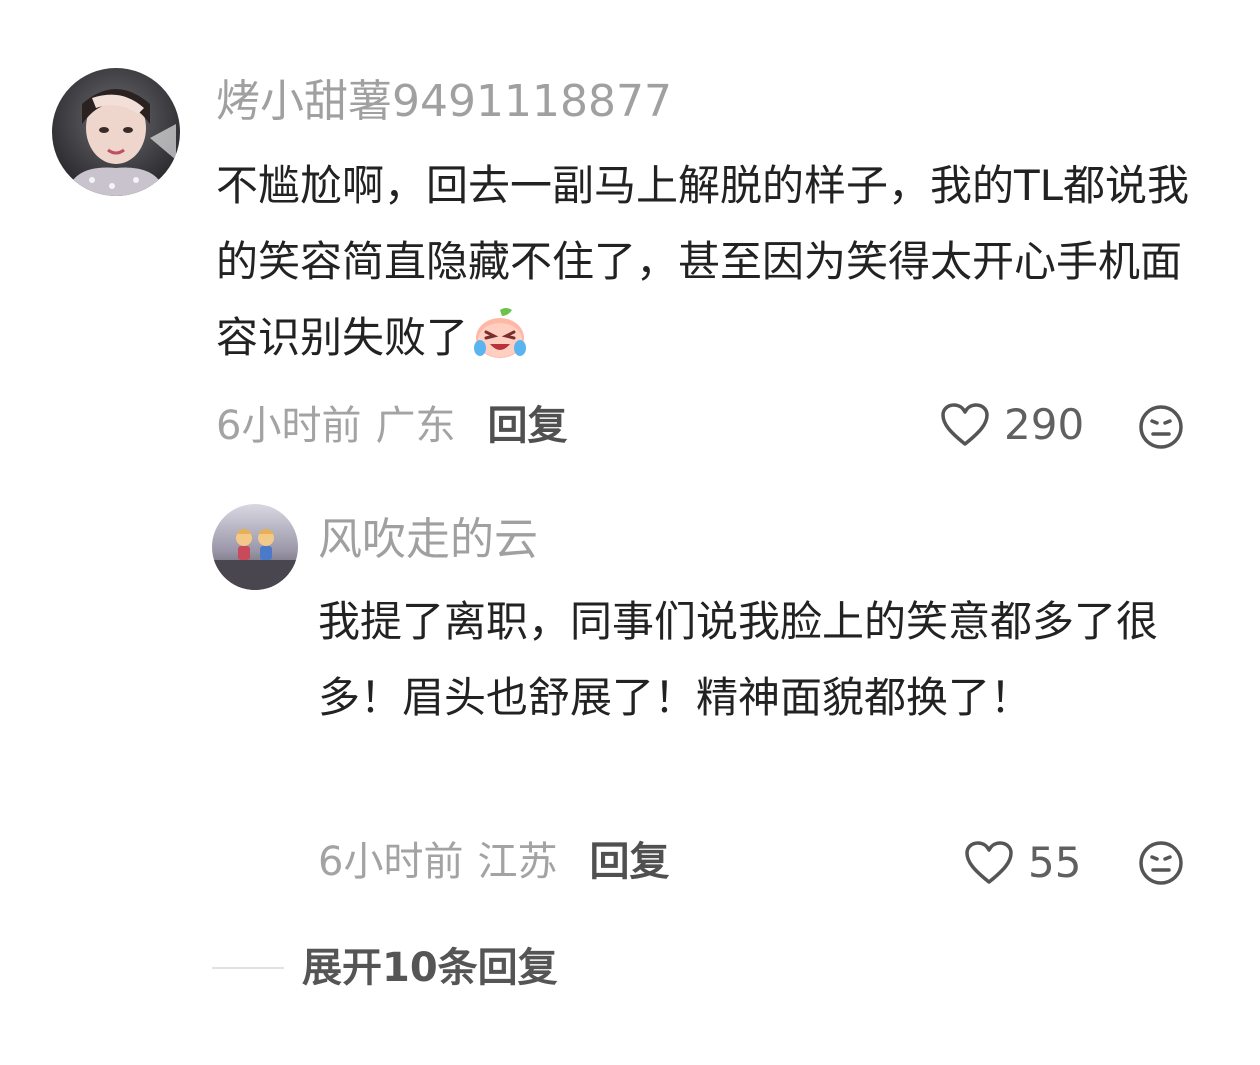  What do you see at coordinates (1055, 862) in the screenshot?
I see `reply-like-count: 55` at bounding box center [1055, 862].